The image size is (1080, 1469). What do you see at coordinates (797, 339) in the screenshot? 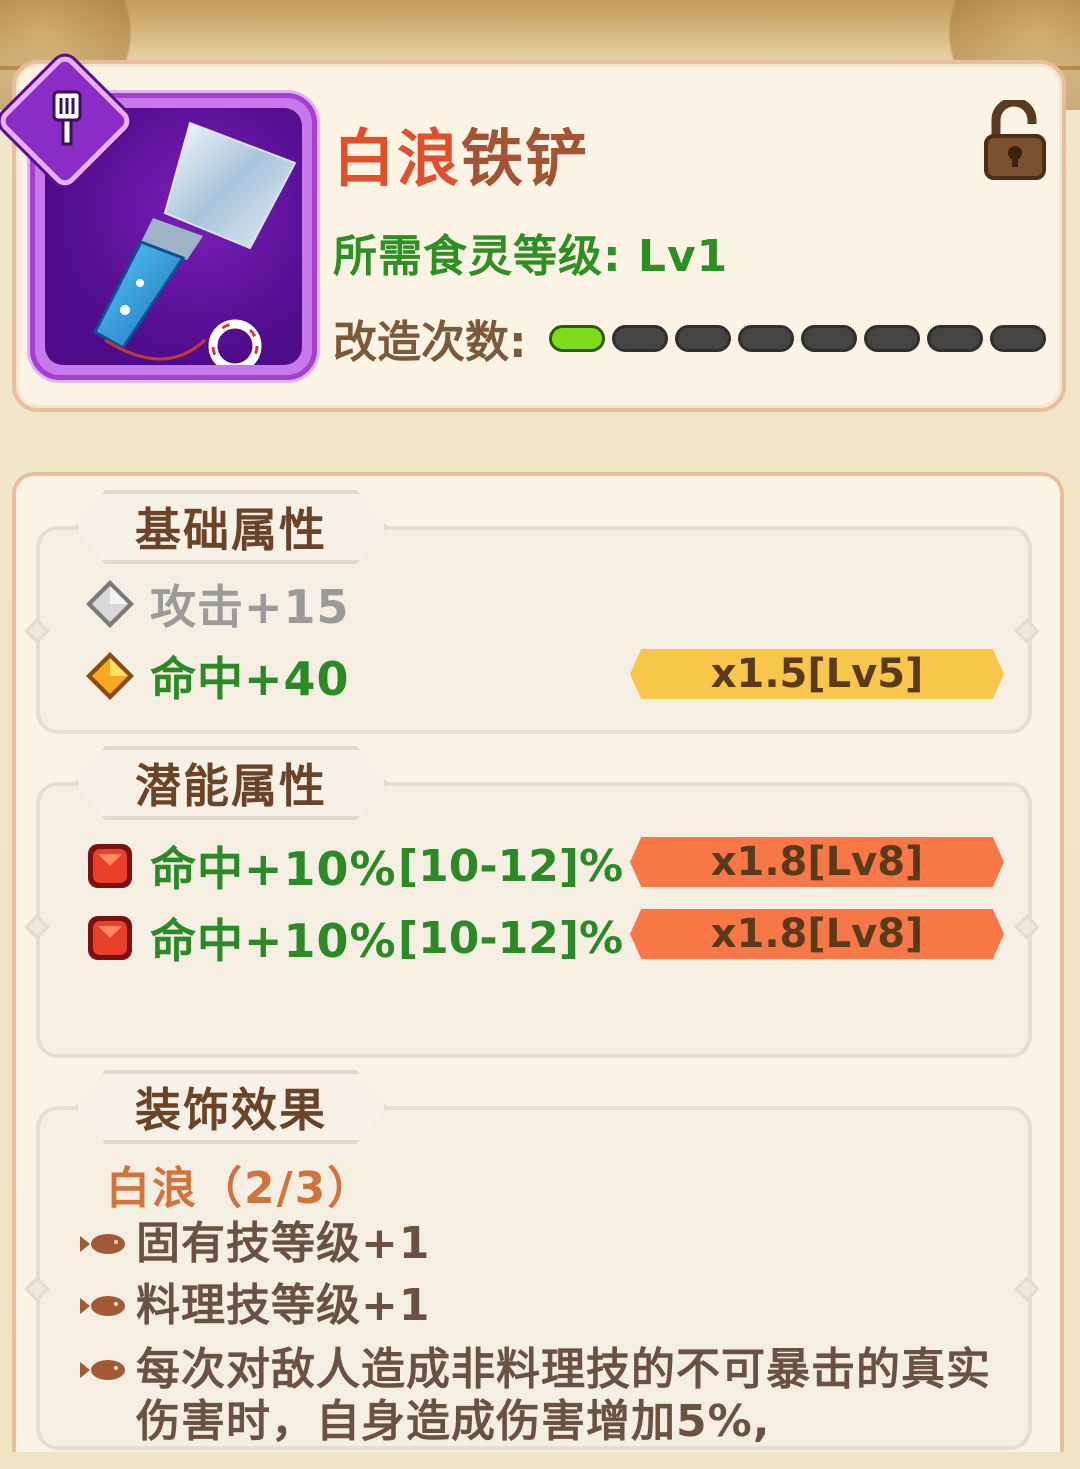
I see `modification-progress` at bounding box center [797, 339].